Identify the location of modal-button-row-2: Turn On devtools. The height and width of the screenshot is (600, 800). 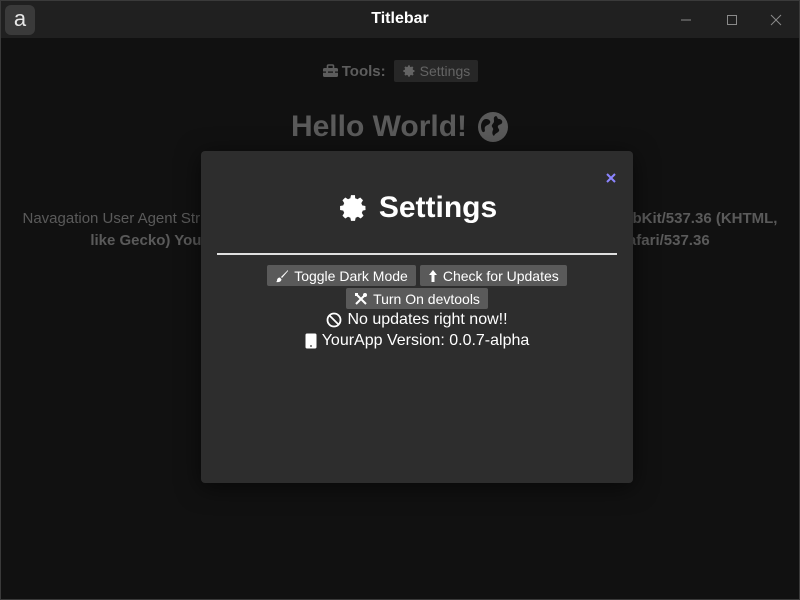
(417, 298).